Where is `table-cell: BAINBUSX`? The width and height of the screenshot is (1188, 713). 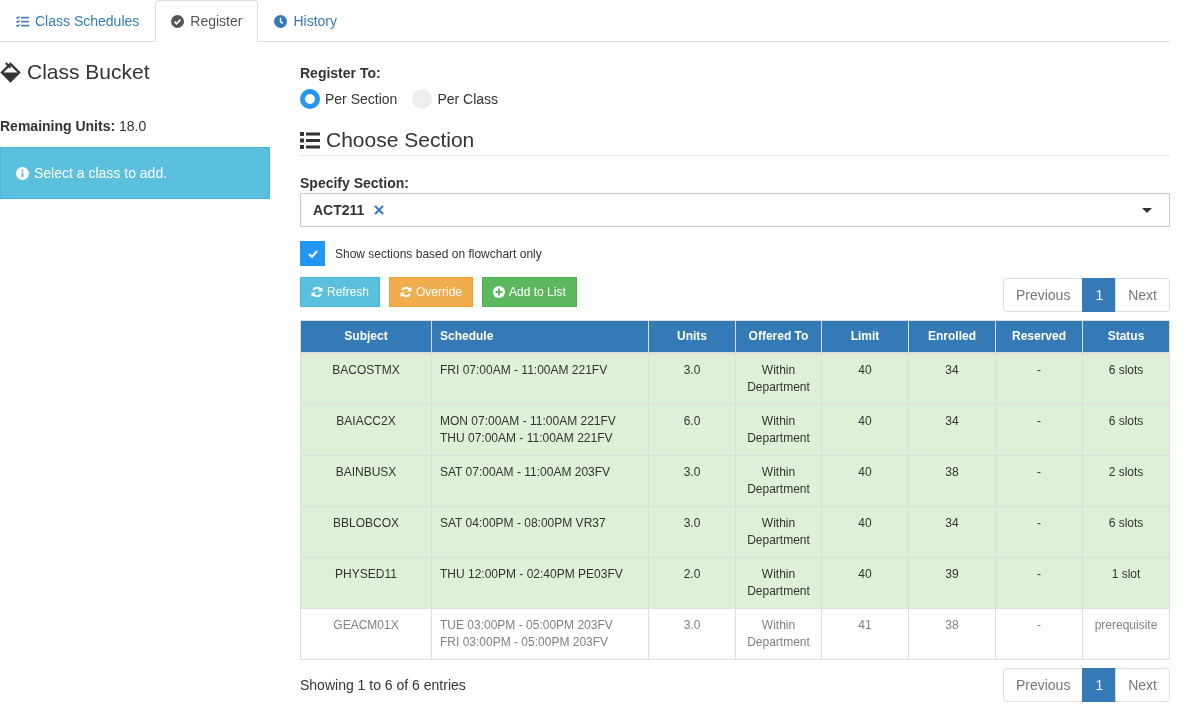
table-cell: BAINBUSX is located at coordinates (366, 481).